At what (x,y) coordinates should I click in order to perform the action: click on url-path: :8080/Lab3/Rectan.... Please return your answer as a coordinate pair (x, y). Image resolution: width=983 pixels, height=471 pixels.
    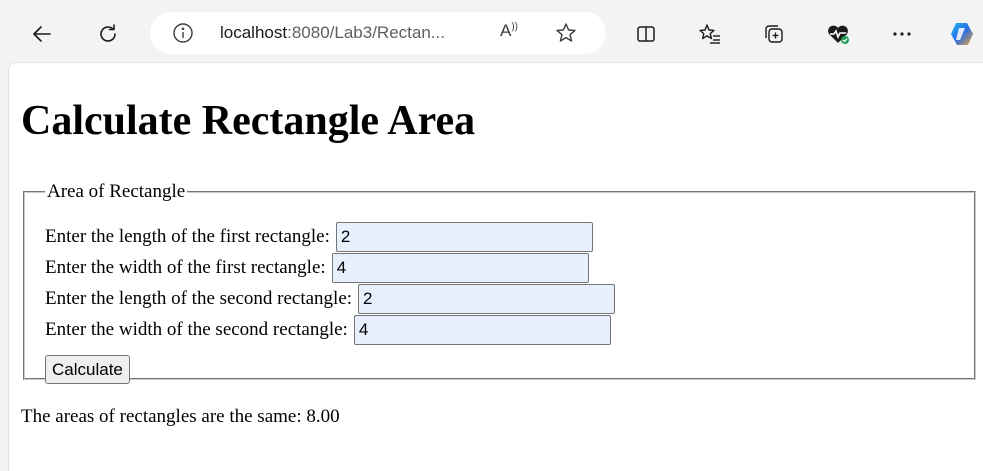
    Looking at the image, I should click on (366, 32).